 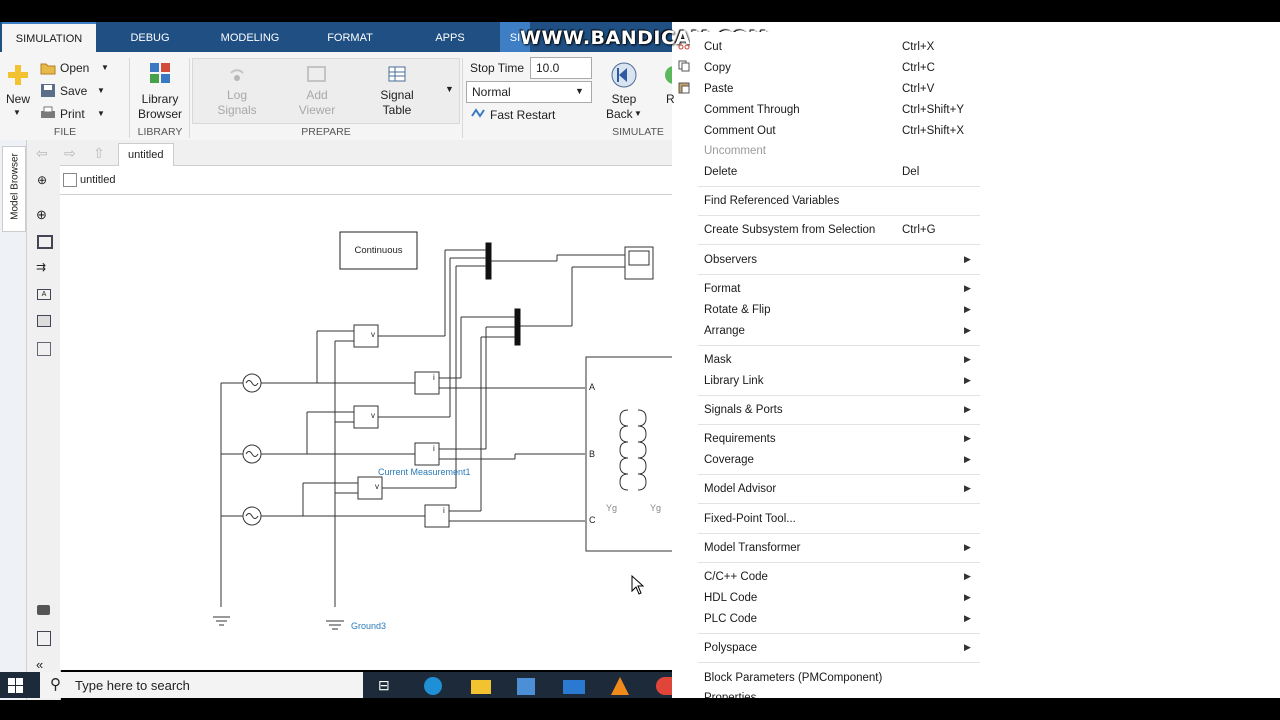 I want to click on current-measurement-2: i, so click(x=434, y=448).